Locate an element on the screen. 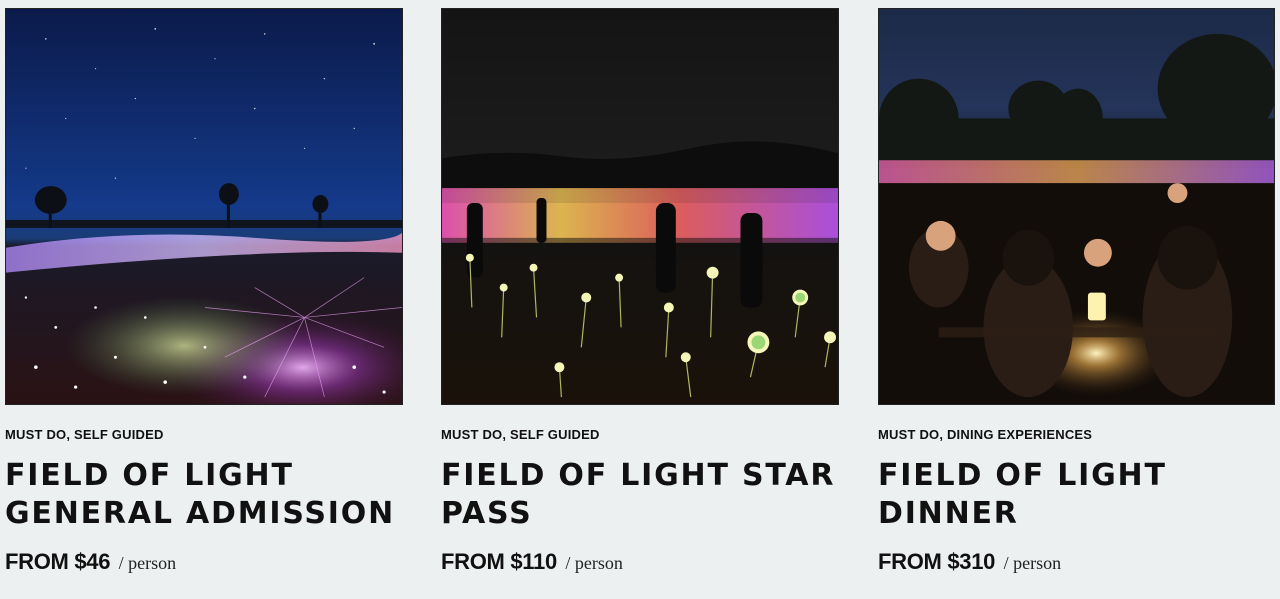 The width and height of the screenshot is (1280, 599). product-title: FIELD OF LIGHT DINNER is located at coordinates (1076, 495).